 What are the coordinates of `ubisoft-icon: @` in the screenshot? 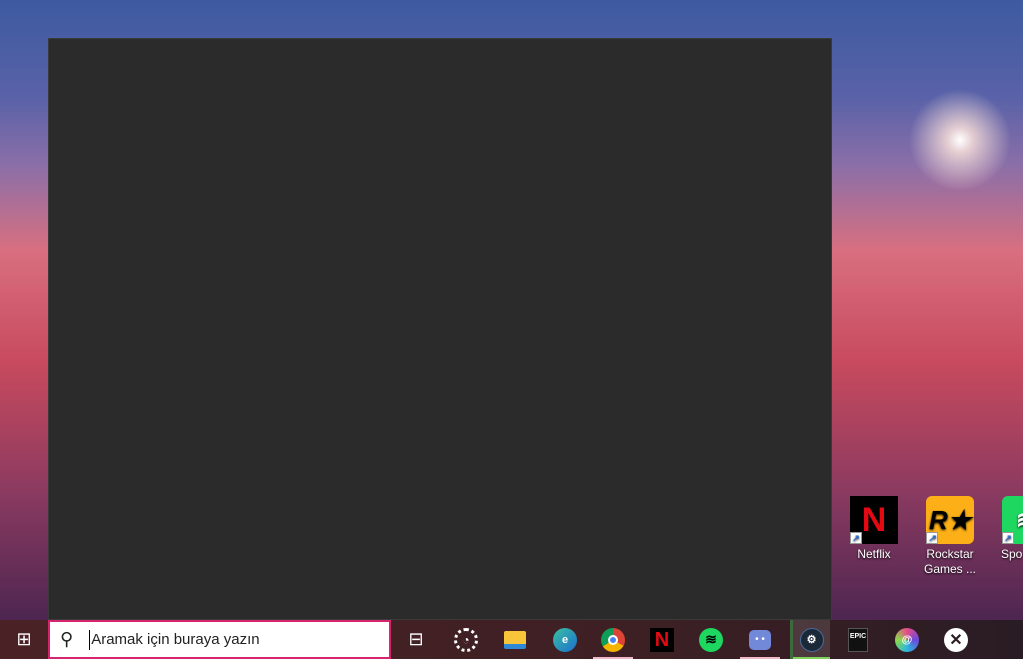 It's located at (907, 639).